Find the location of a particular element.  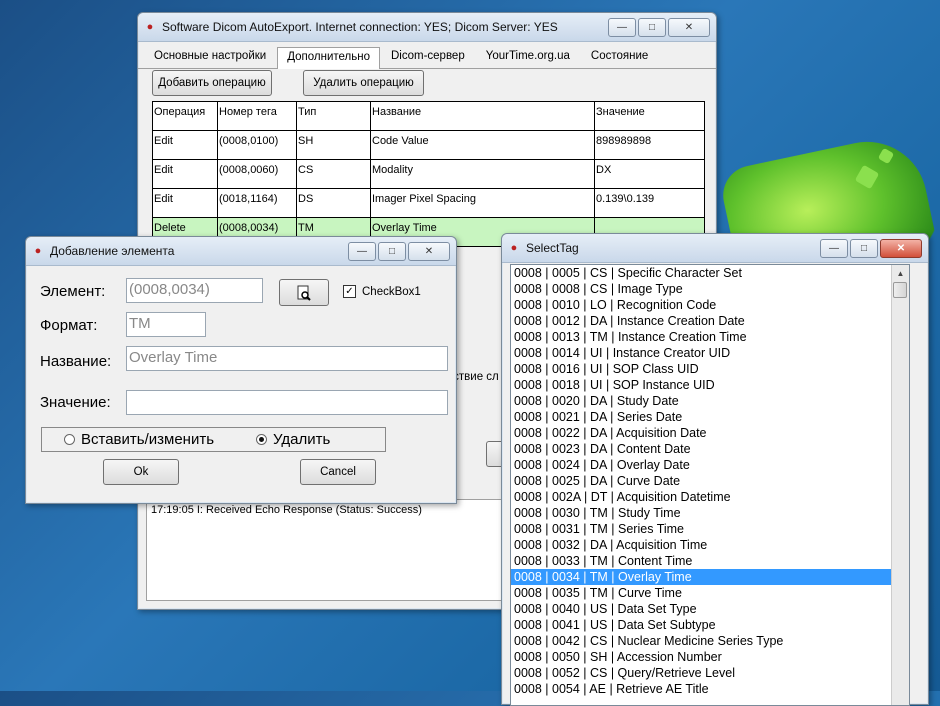

tab-status: Состояние is located at coordinates (619, 57).